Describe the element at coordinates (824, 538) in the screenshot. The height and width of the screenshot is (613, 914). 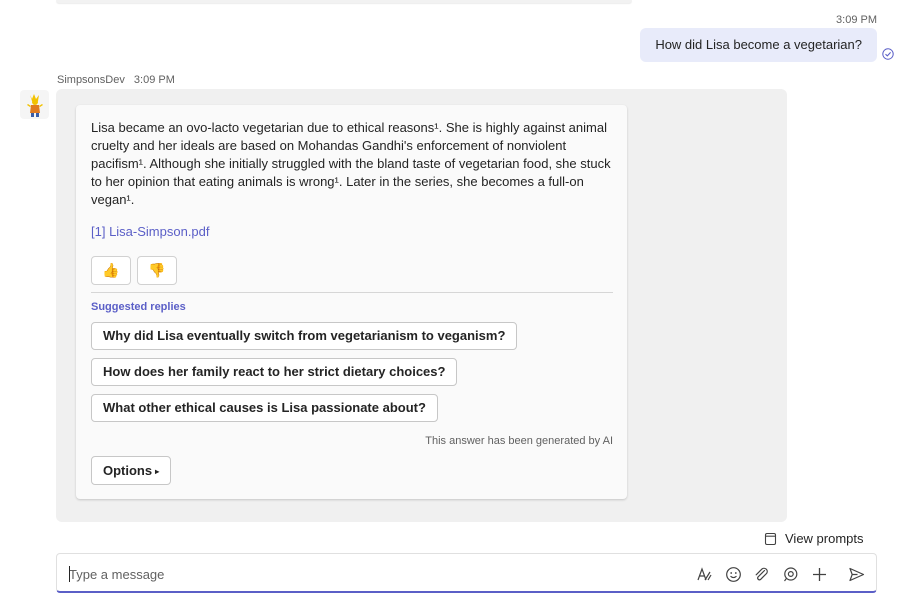
I see `view-prompts-label: View prompts` at that location.